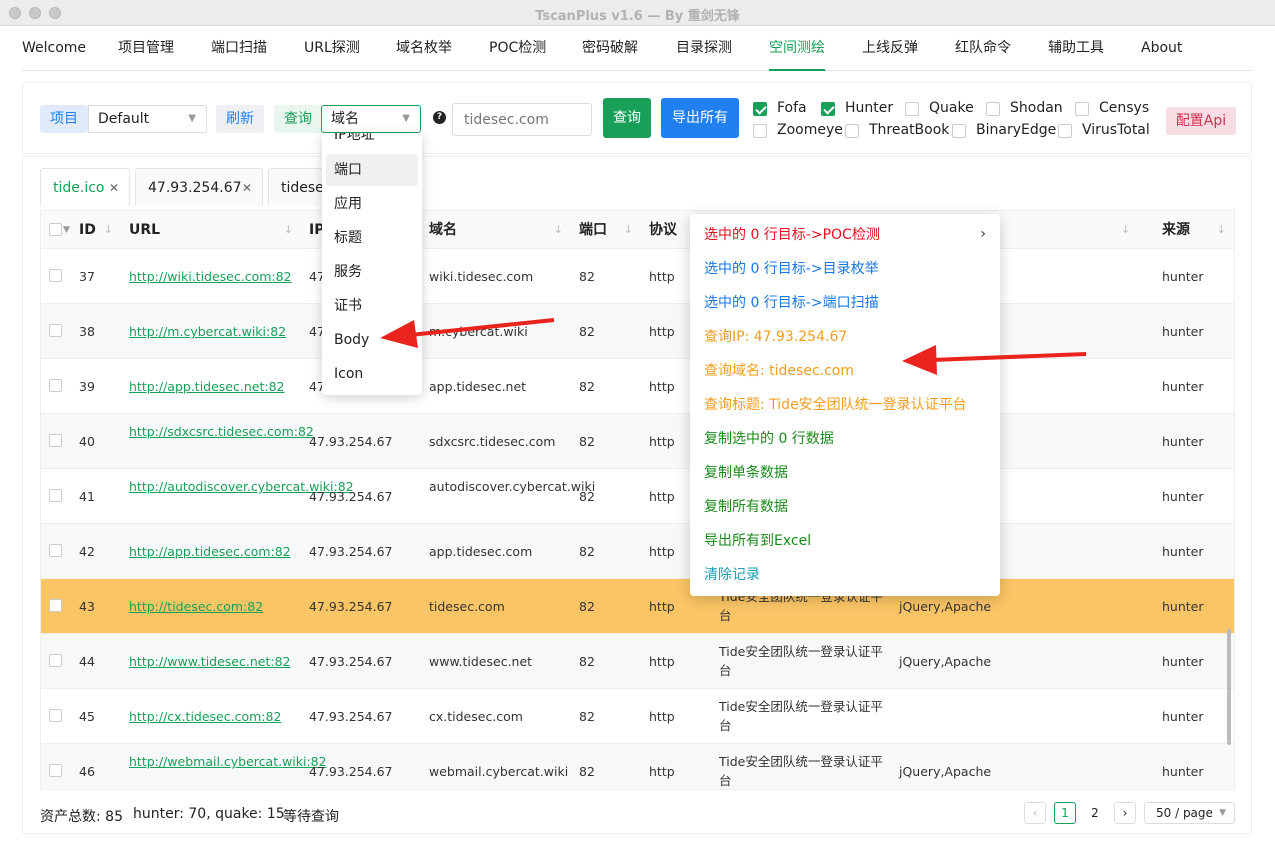 Image resolution: width=1275 pixels, height=853 pixels. I want to click on cell-url: http://wiki.tidesec.com:82, so click(211, 276).